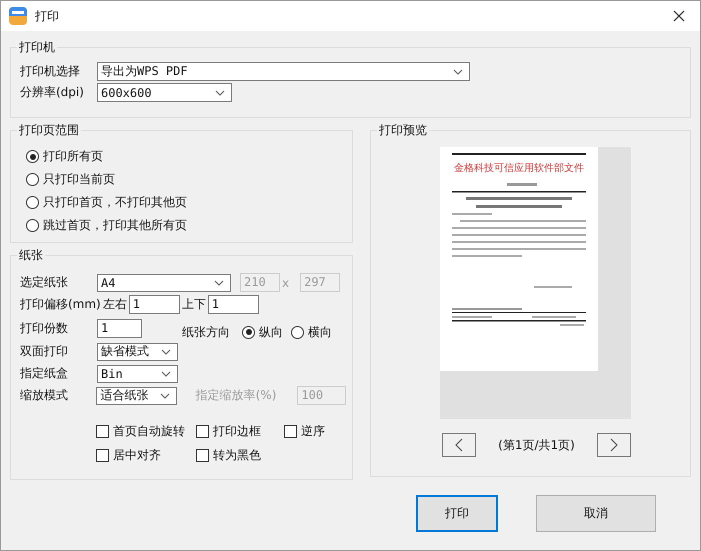 The width and height of the screenshot is (701, 551). Describe the element at coordinates (44, 373) in the screenshot. I see `field-label: 指定纸盒` at that location.